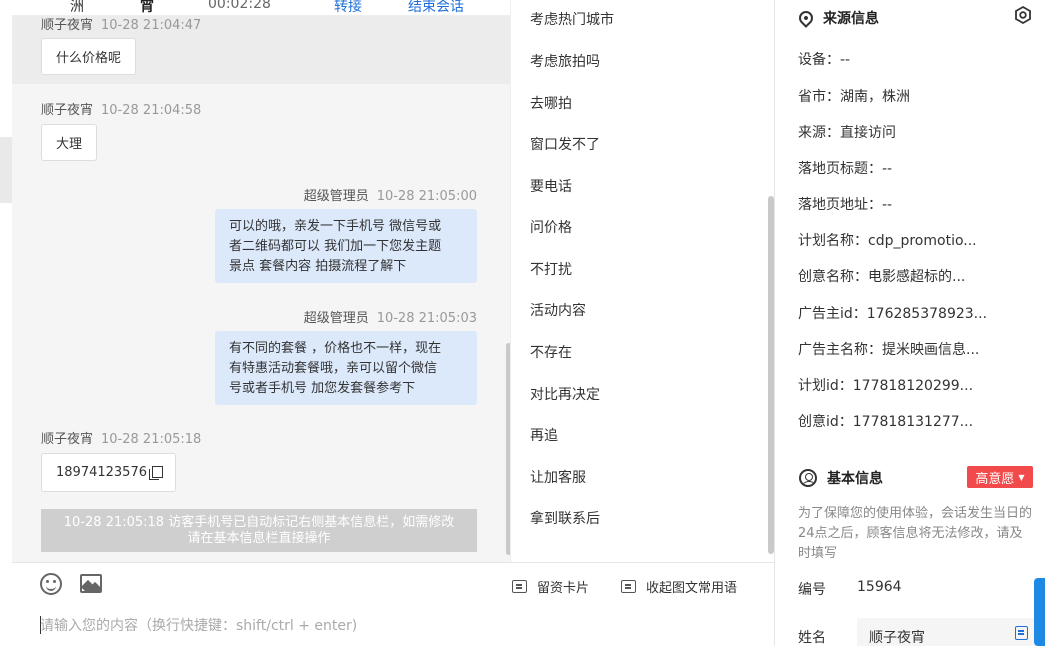 This screenshot has height=646, width=1045. I want to click on message-composer: 留资卡片 收起图文常用语, so click(393, 604).